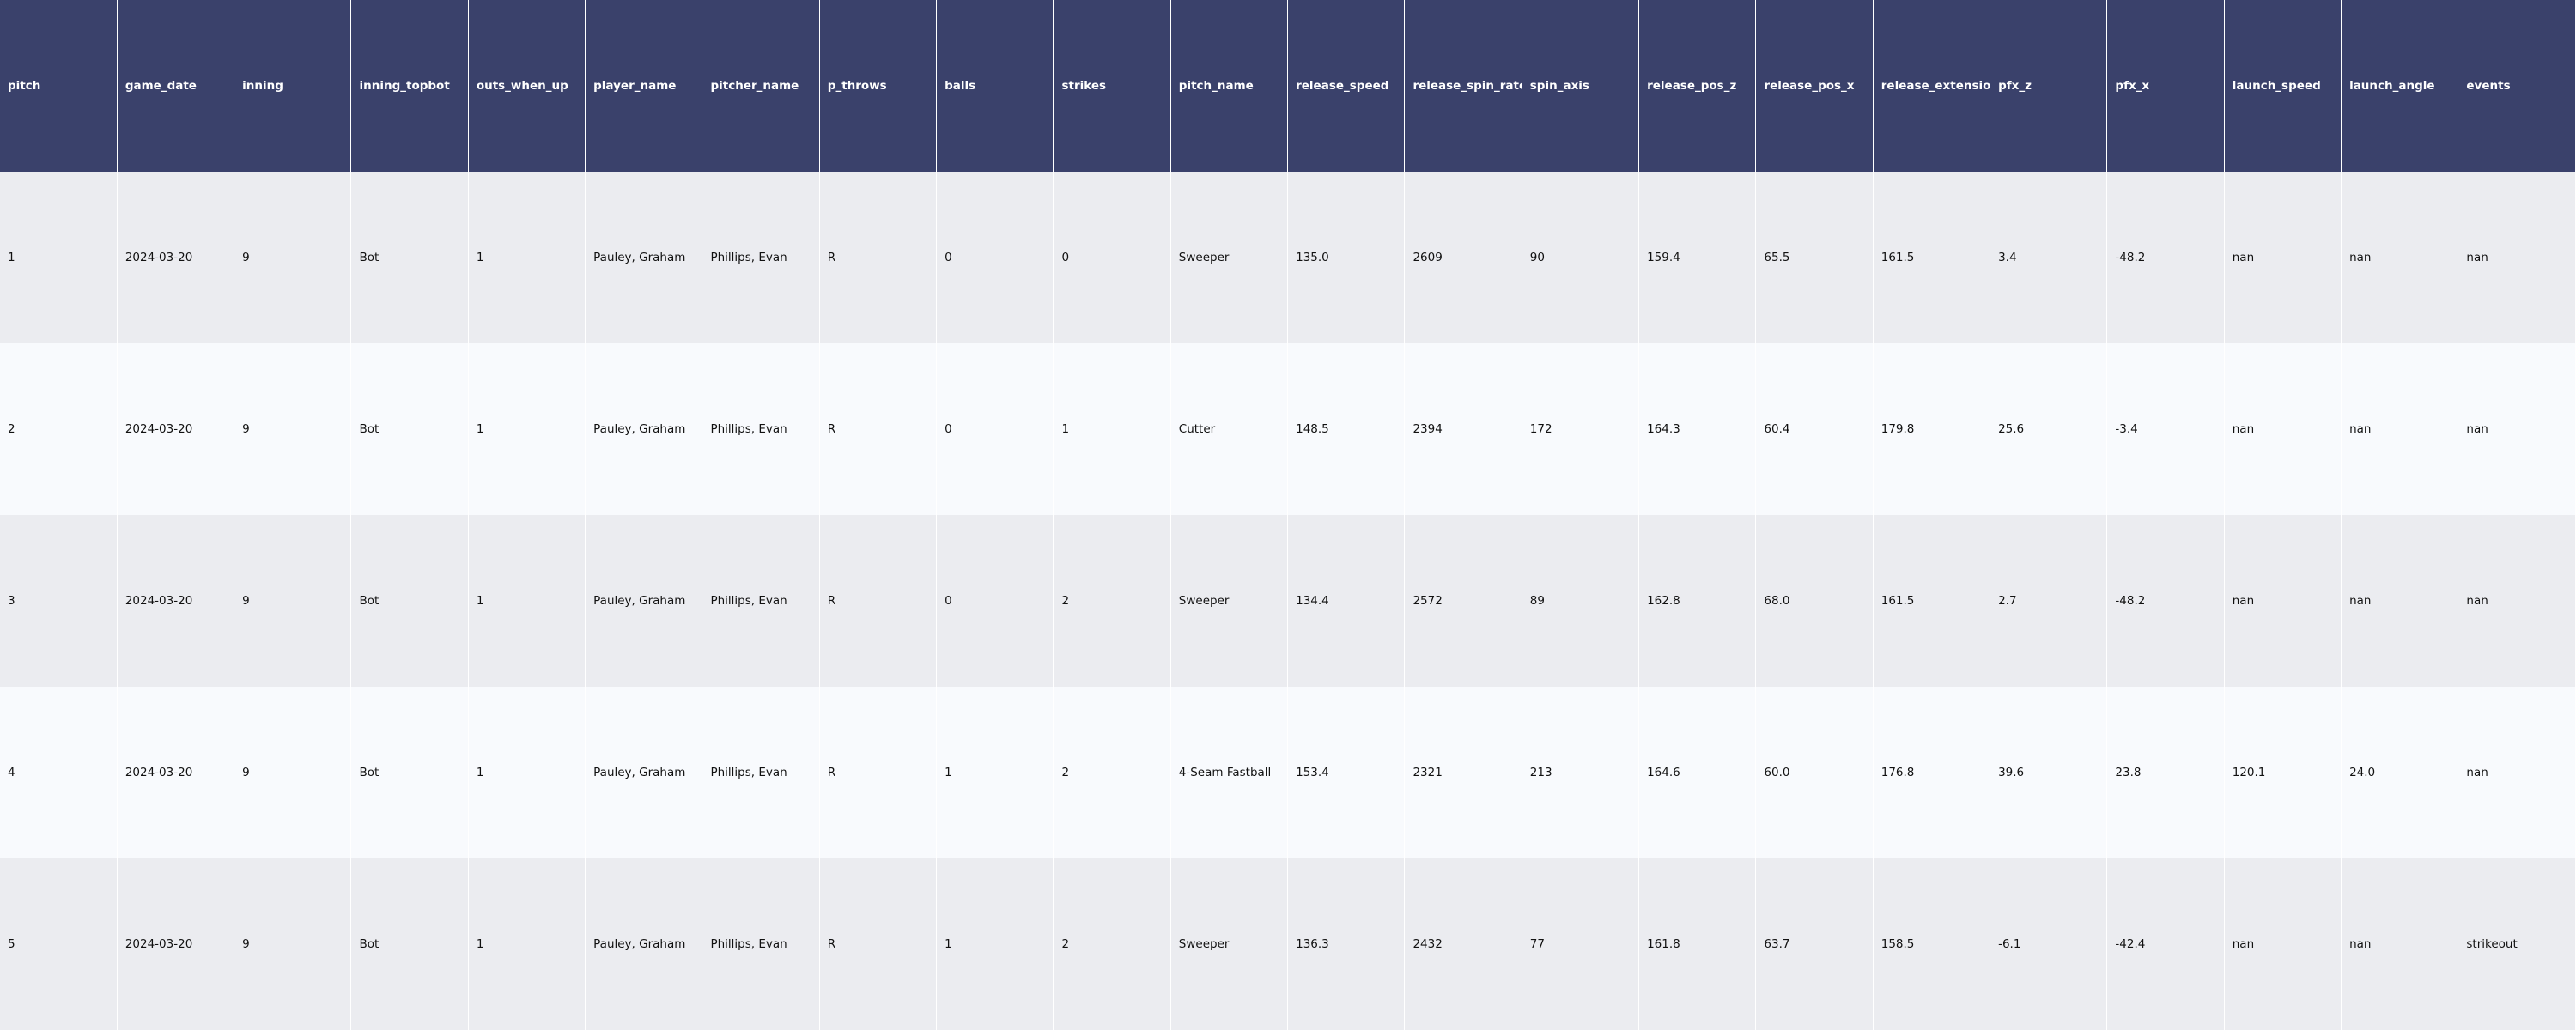 The image size is (2576, 1030). I want to click on table-cell-pitch: 4, so click(59, 772).